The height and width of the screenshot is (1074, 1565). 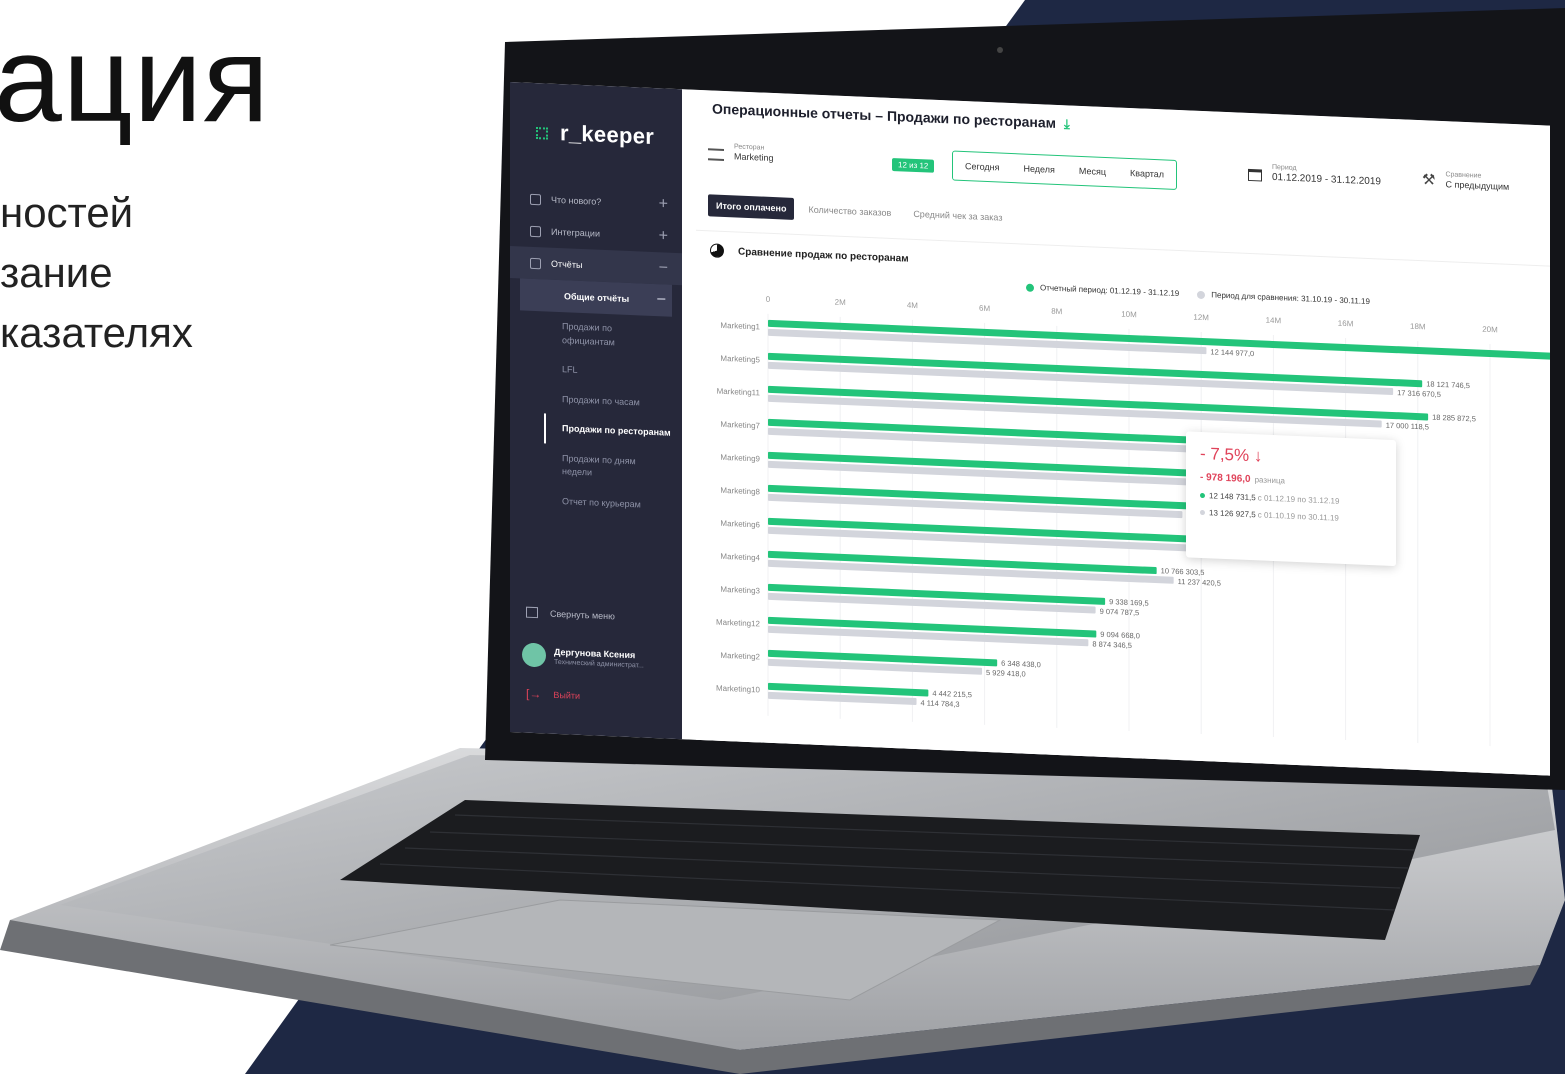 I want to click on data-label: 10 766 303,5, so click(x=1183, y=571).